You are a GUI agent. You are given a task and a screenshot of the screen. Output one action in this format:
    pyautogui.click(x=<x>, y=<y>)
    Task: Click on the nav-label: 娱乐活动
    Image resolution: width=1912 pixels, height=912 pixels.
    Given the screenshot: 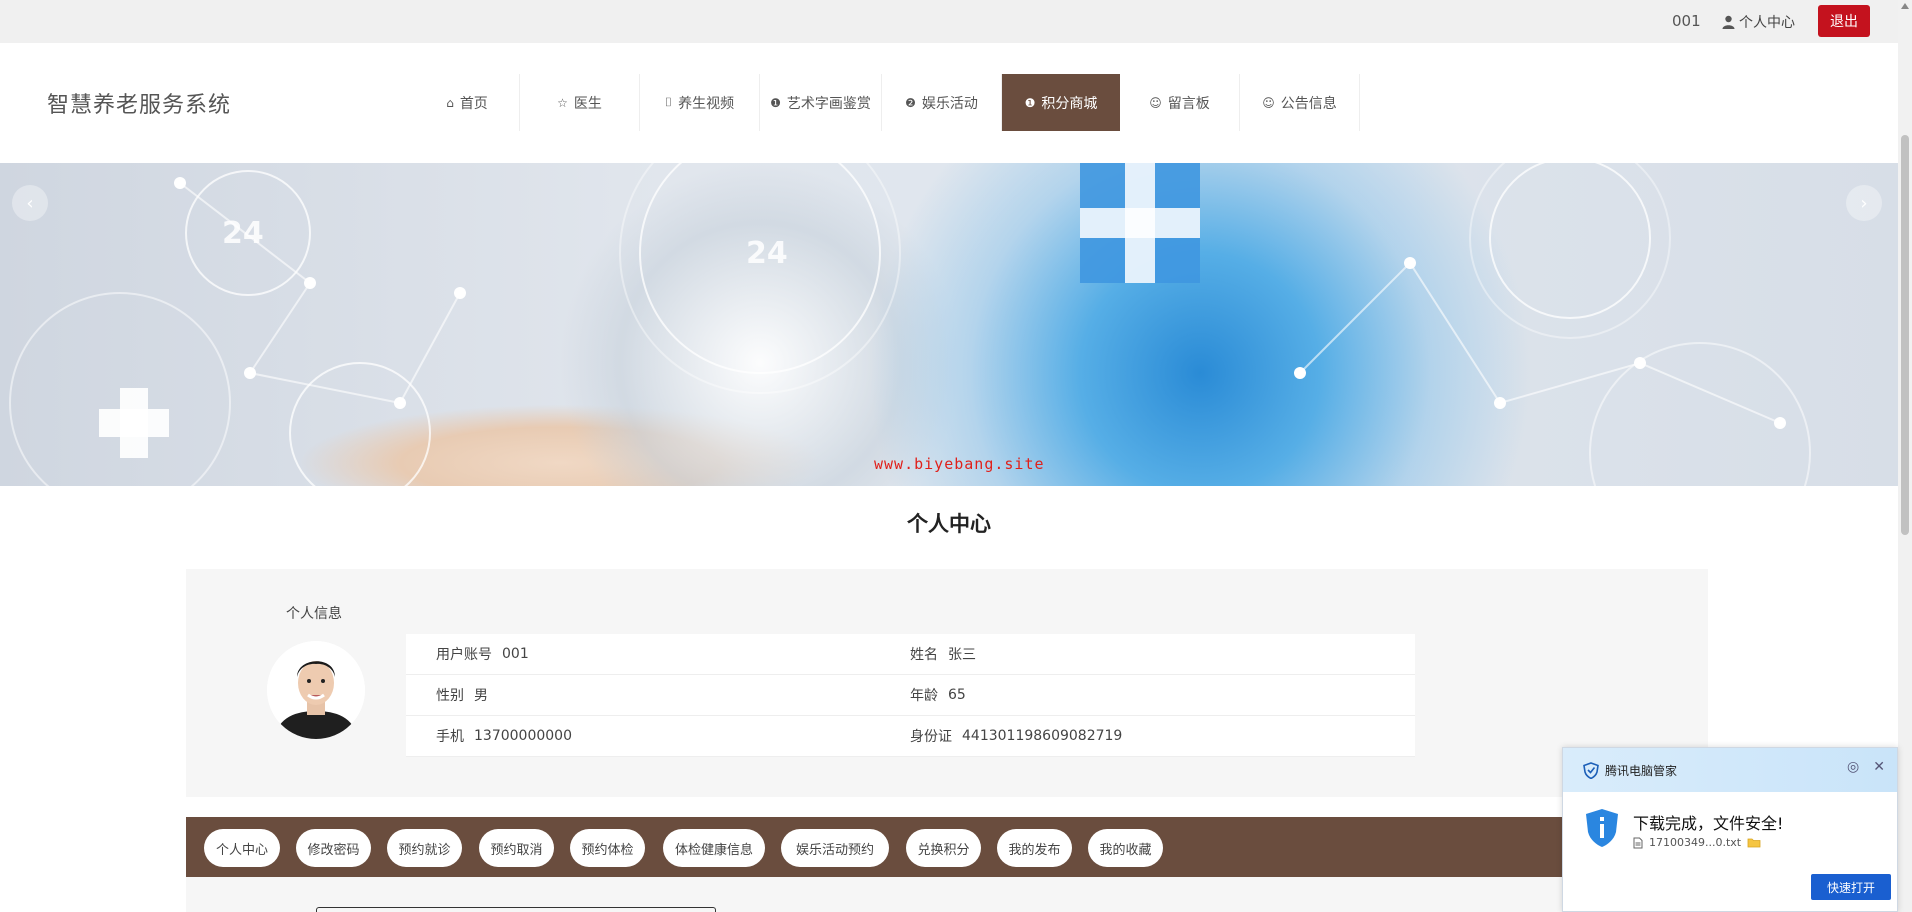 What is the action you would take?
    pyautogui.click(x=949, y=103)
    